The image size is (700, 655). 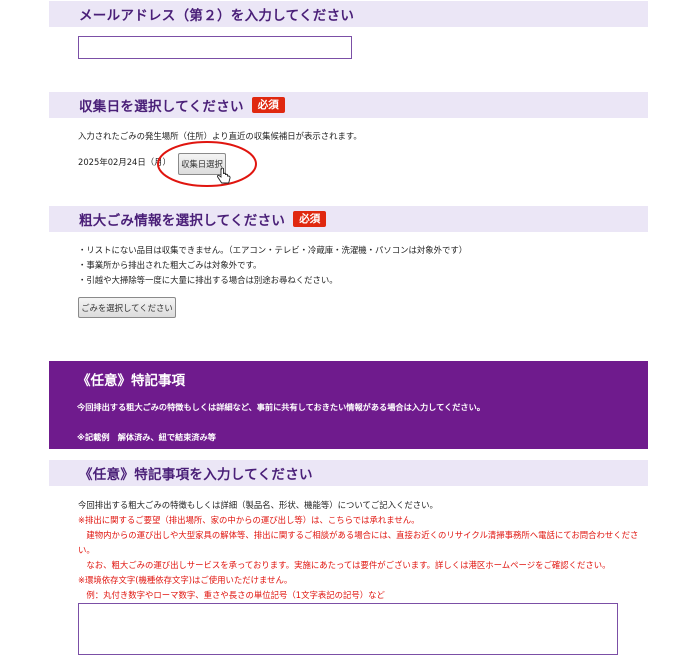 What do you see at coordinates (215, 47) in the screenshot?
I see `email2-input` at bounding box center [215, 47].